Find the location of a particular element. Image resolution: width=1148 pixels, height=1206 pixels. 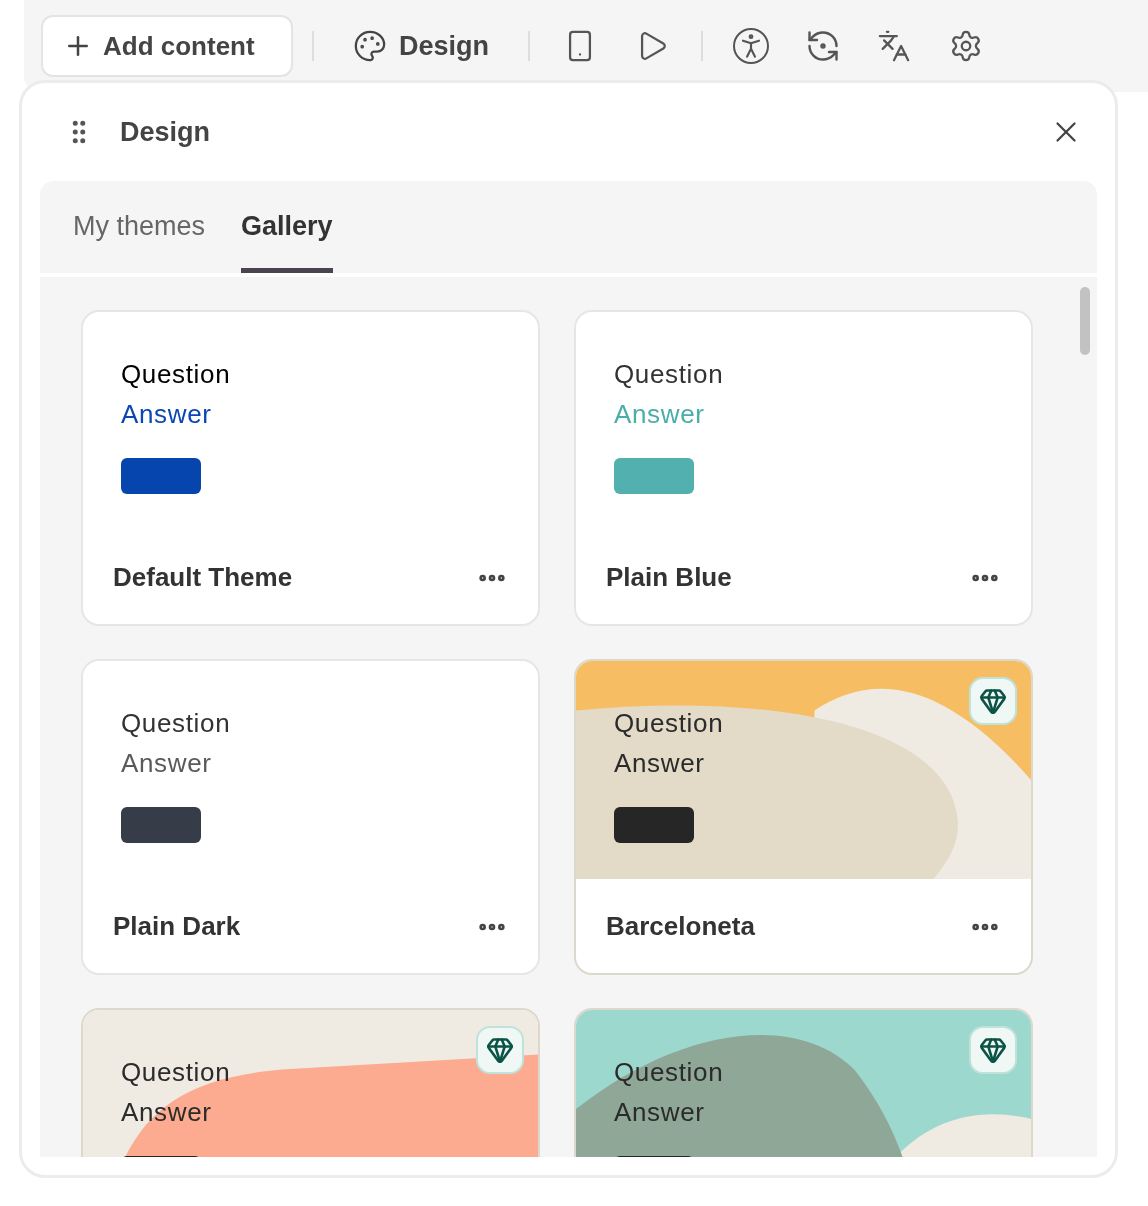

theme-card: Question Answer Plain Dark is located at coordinates (310, 817).